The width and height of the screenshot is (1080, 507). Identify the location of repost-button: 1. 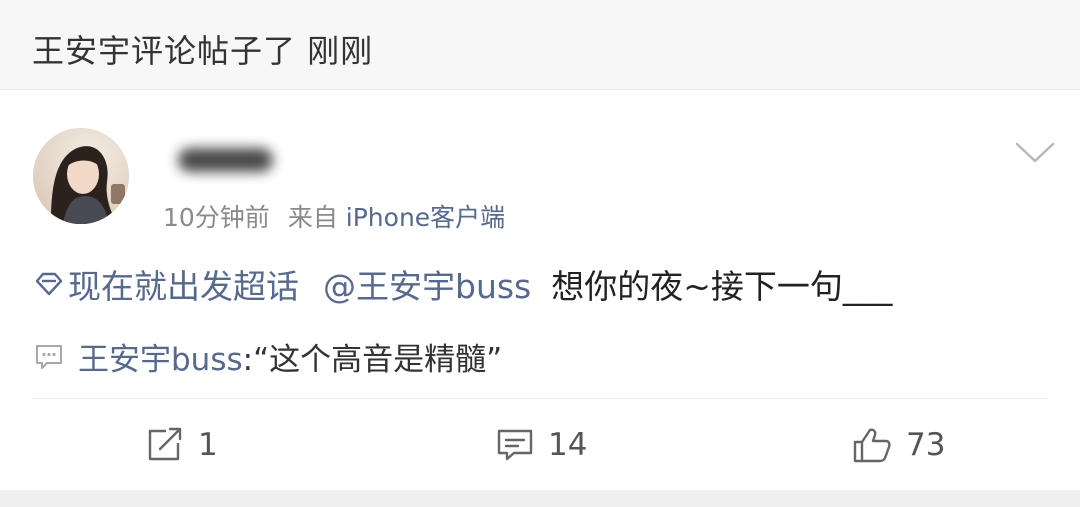
(182, 445).